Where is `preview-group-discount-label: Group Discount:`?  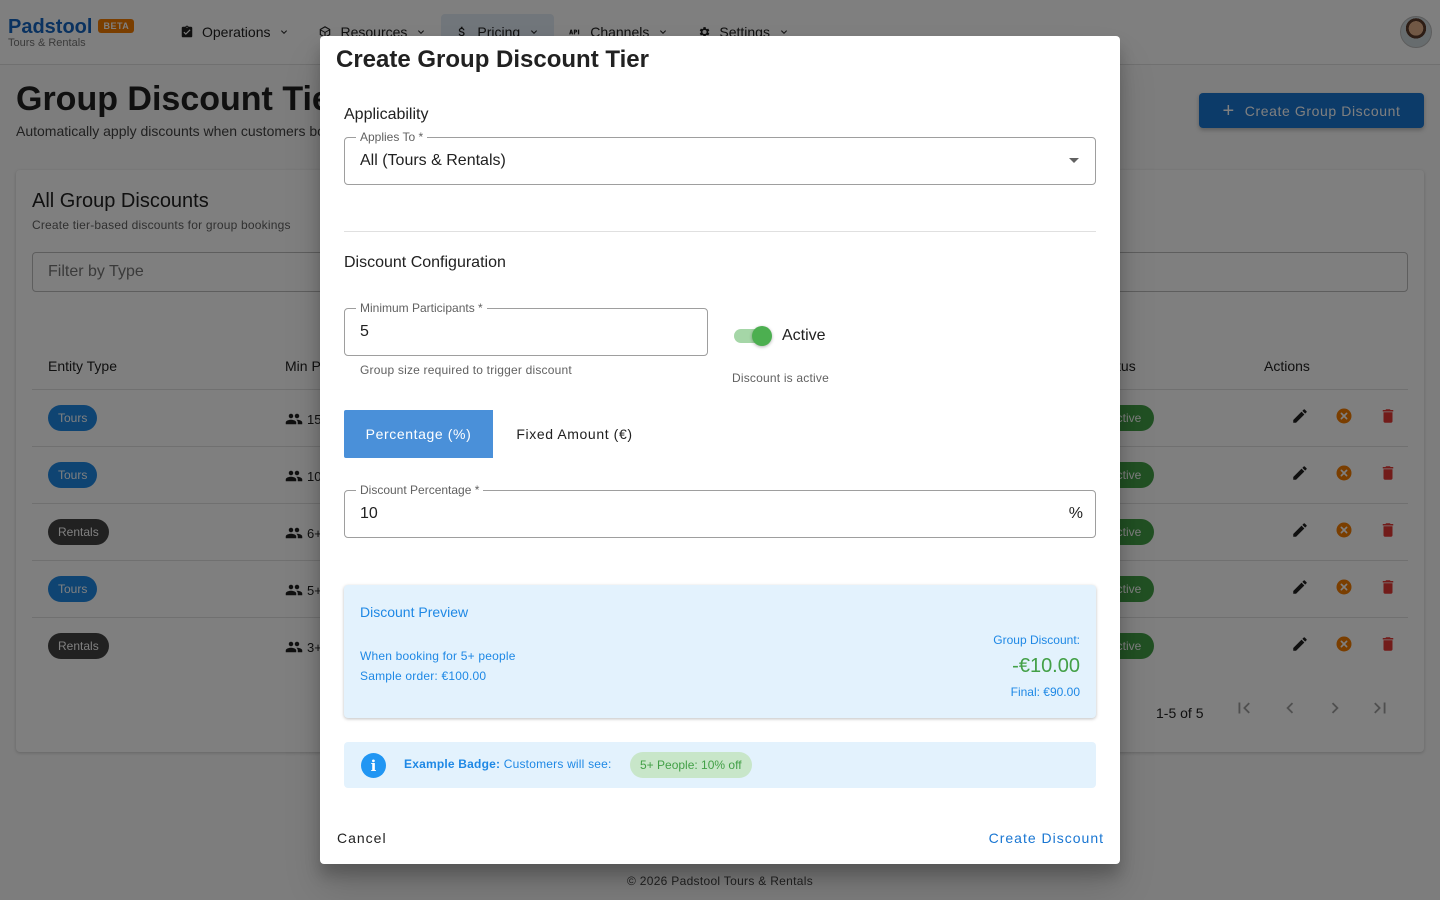
preview-group-discount-label: Group Discount: is located at coordinates (1036, 640).